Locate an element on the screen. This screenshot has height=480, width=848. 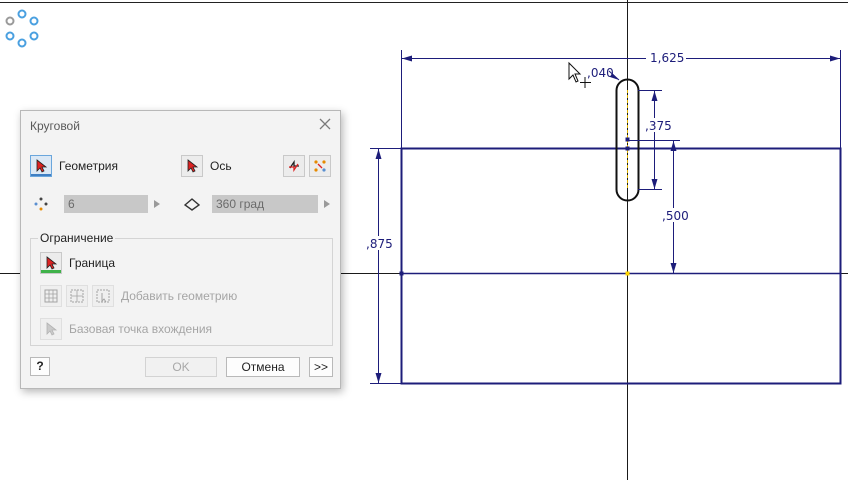
count-row: 6 is located at coordinates (96, 204).